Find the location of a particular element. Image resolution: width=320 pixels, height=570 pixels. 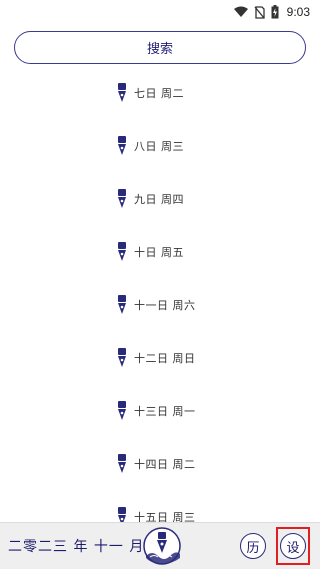

date-label: 八日 周三 is located at coordinates (159, 146).